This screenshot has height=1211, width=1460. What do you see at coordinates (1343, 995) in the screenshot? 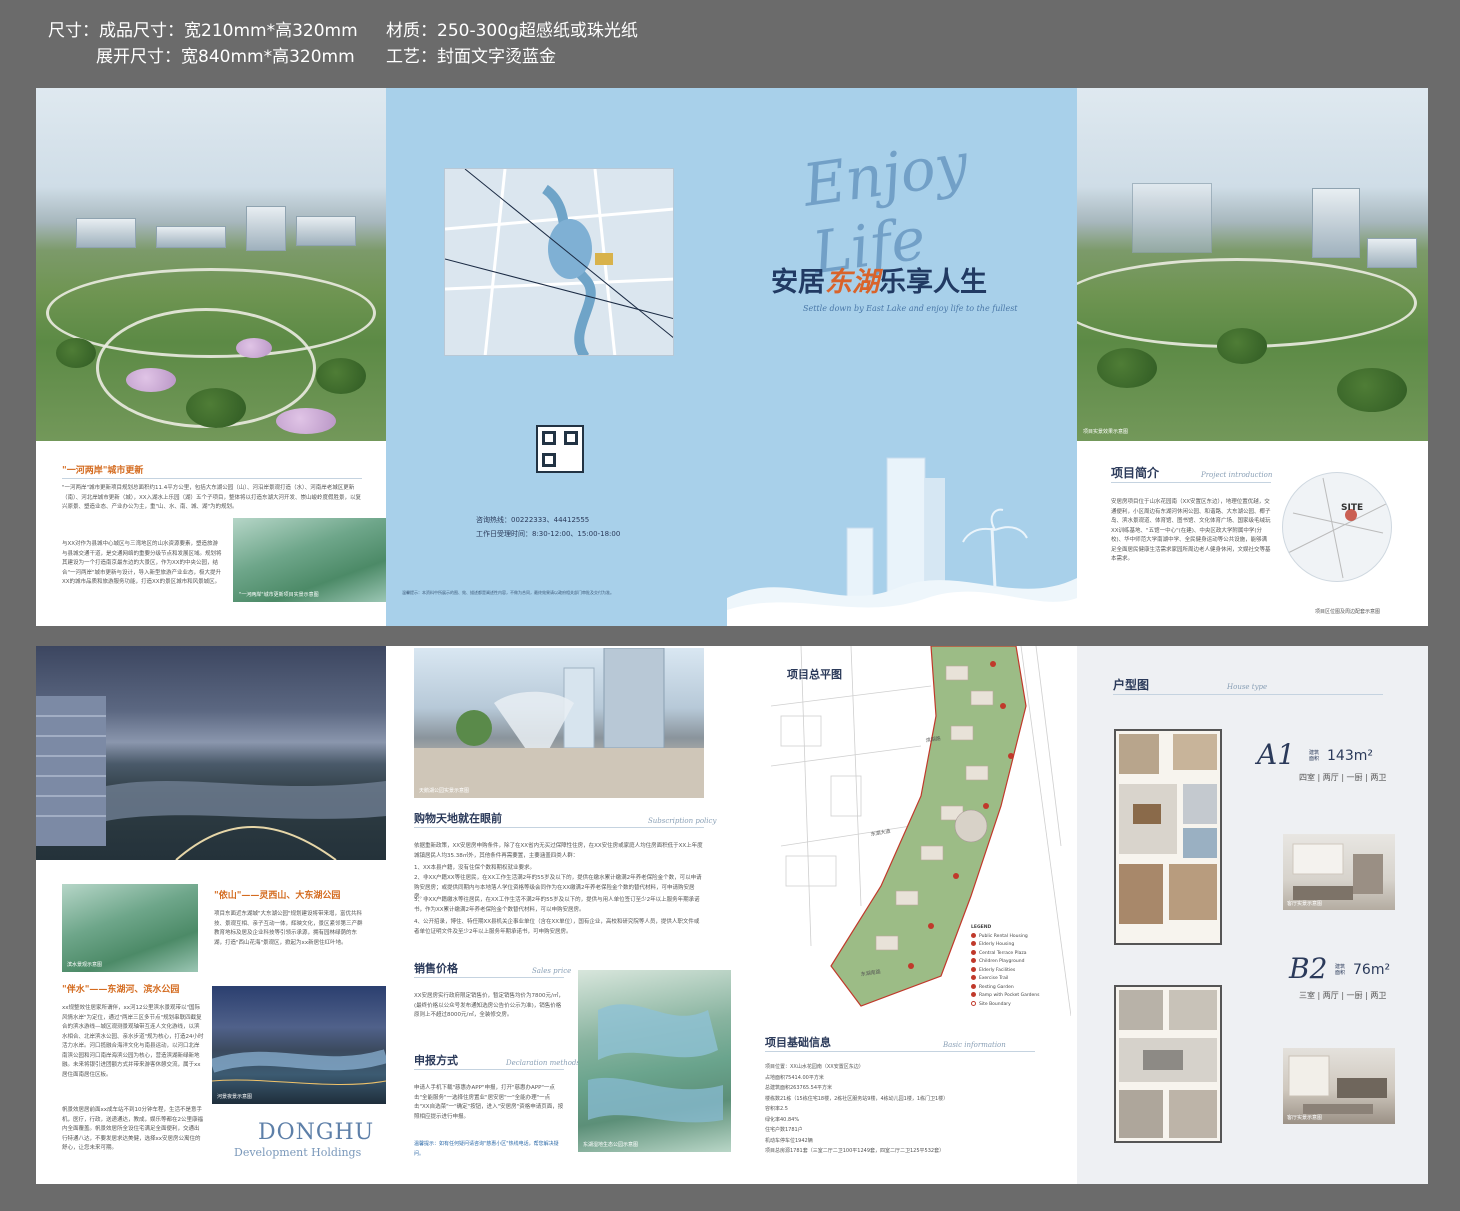
I see `house-b-rooms: 三室 | 两厅 | 一厨 | 两卫` at bounding box center [1343, 995].